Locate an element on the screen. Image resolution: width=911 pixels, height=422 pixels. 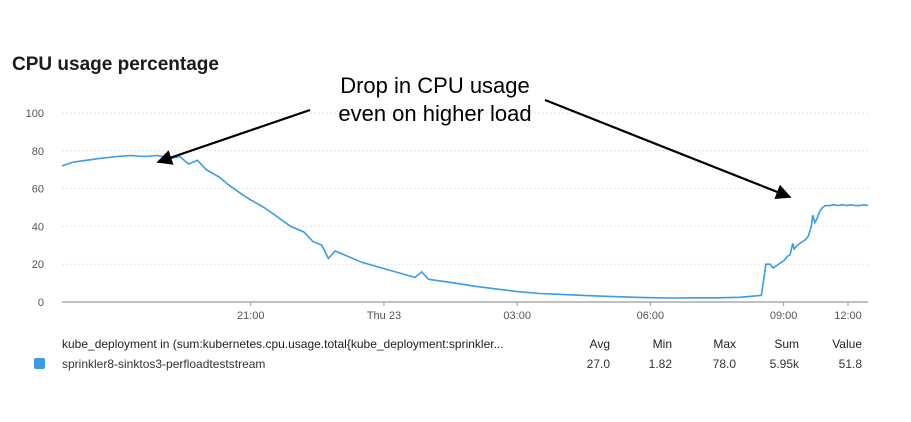
legend-col-min: Min is located at coordinates (647, 344).